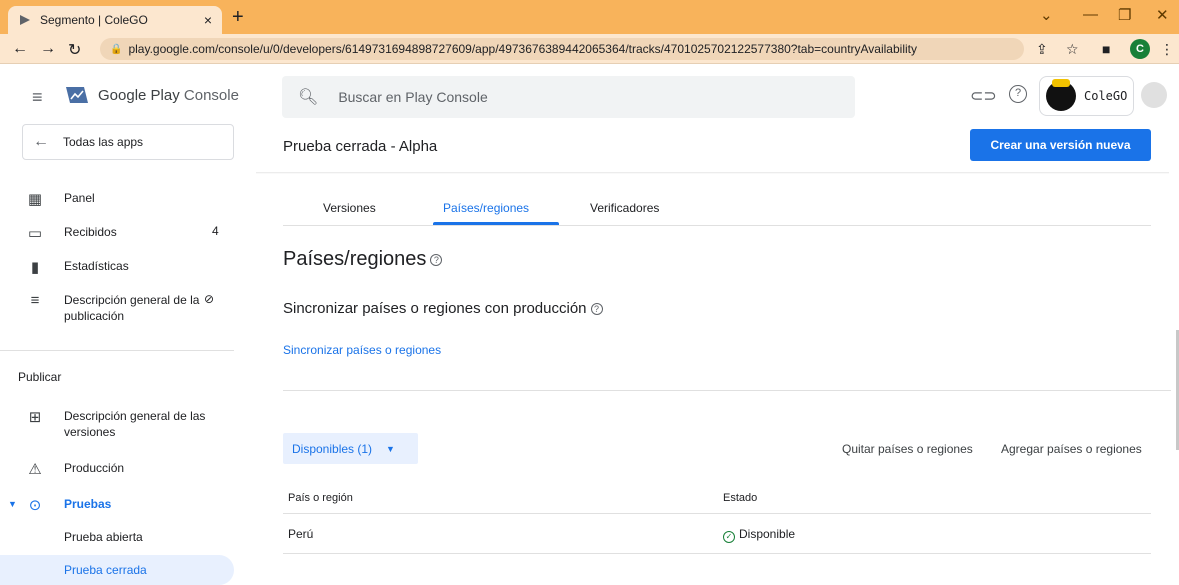 The image size is (1179, 585). I want to click on app-logo-avatar, so click(1061, 95).